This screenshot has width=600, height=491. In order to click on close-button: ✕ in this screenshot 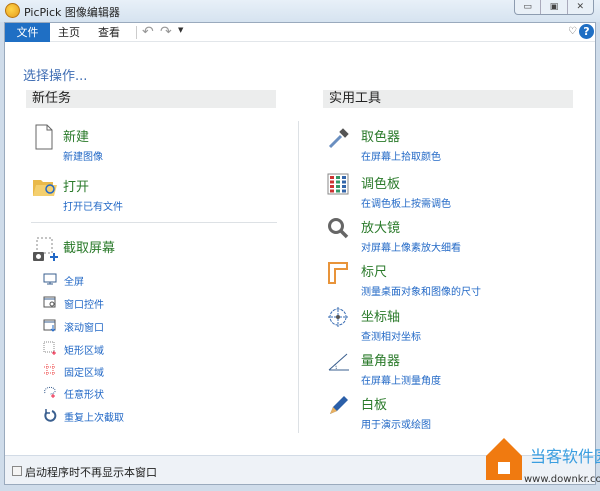, I will do `click(580, 7)`.